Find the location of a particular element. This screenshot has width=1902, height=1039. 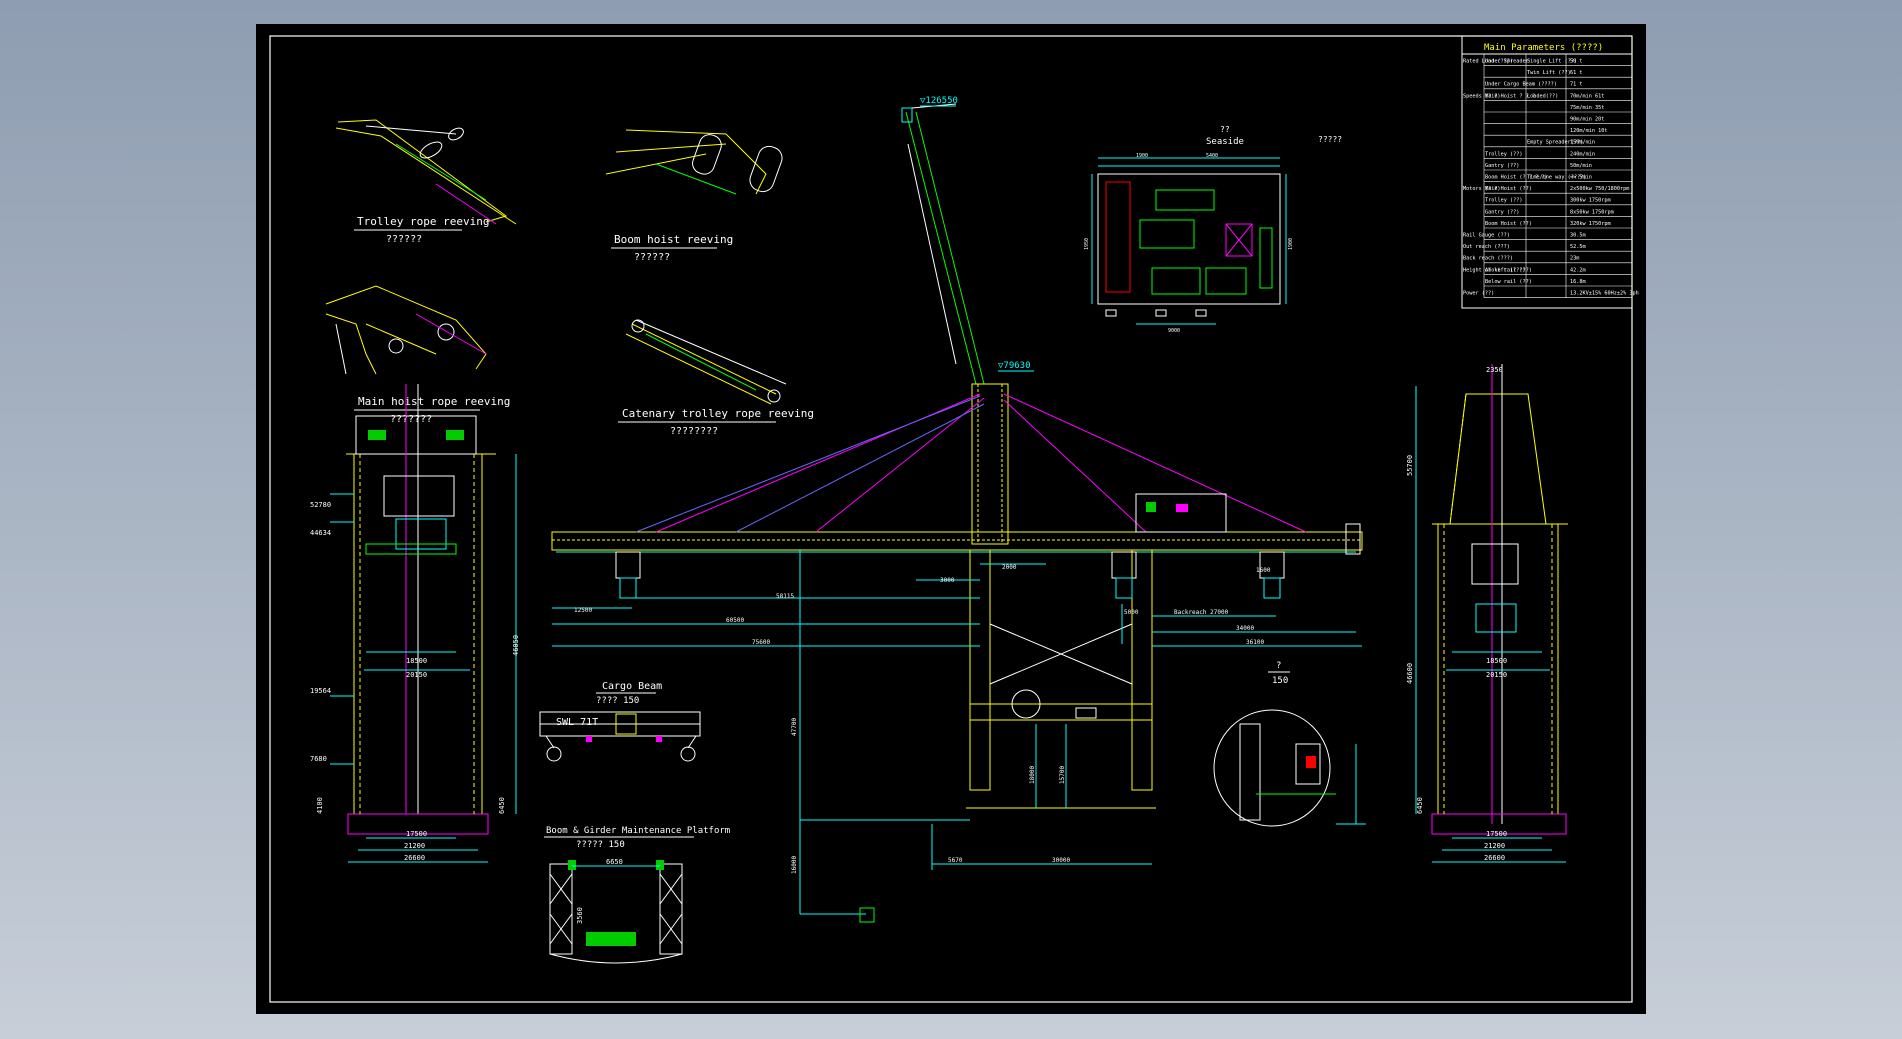

parameters-title: Main Parameters (????) is located at coordinates (1543, 48).